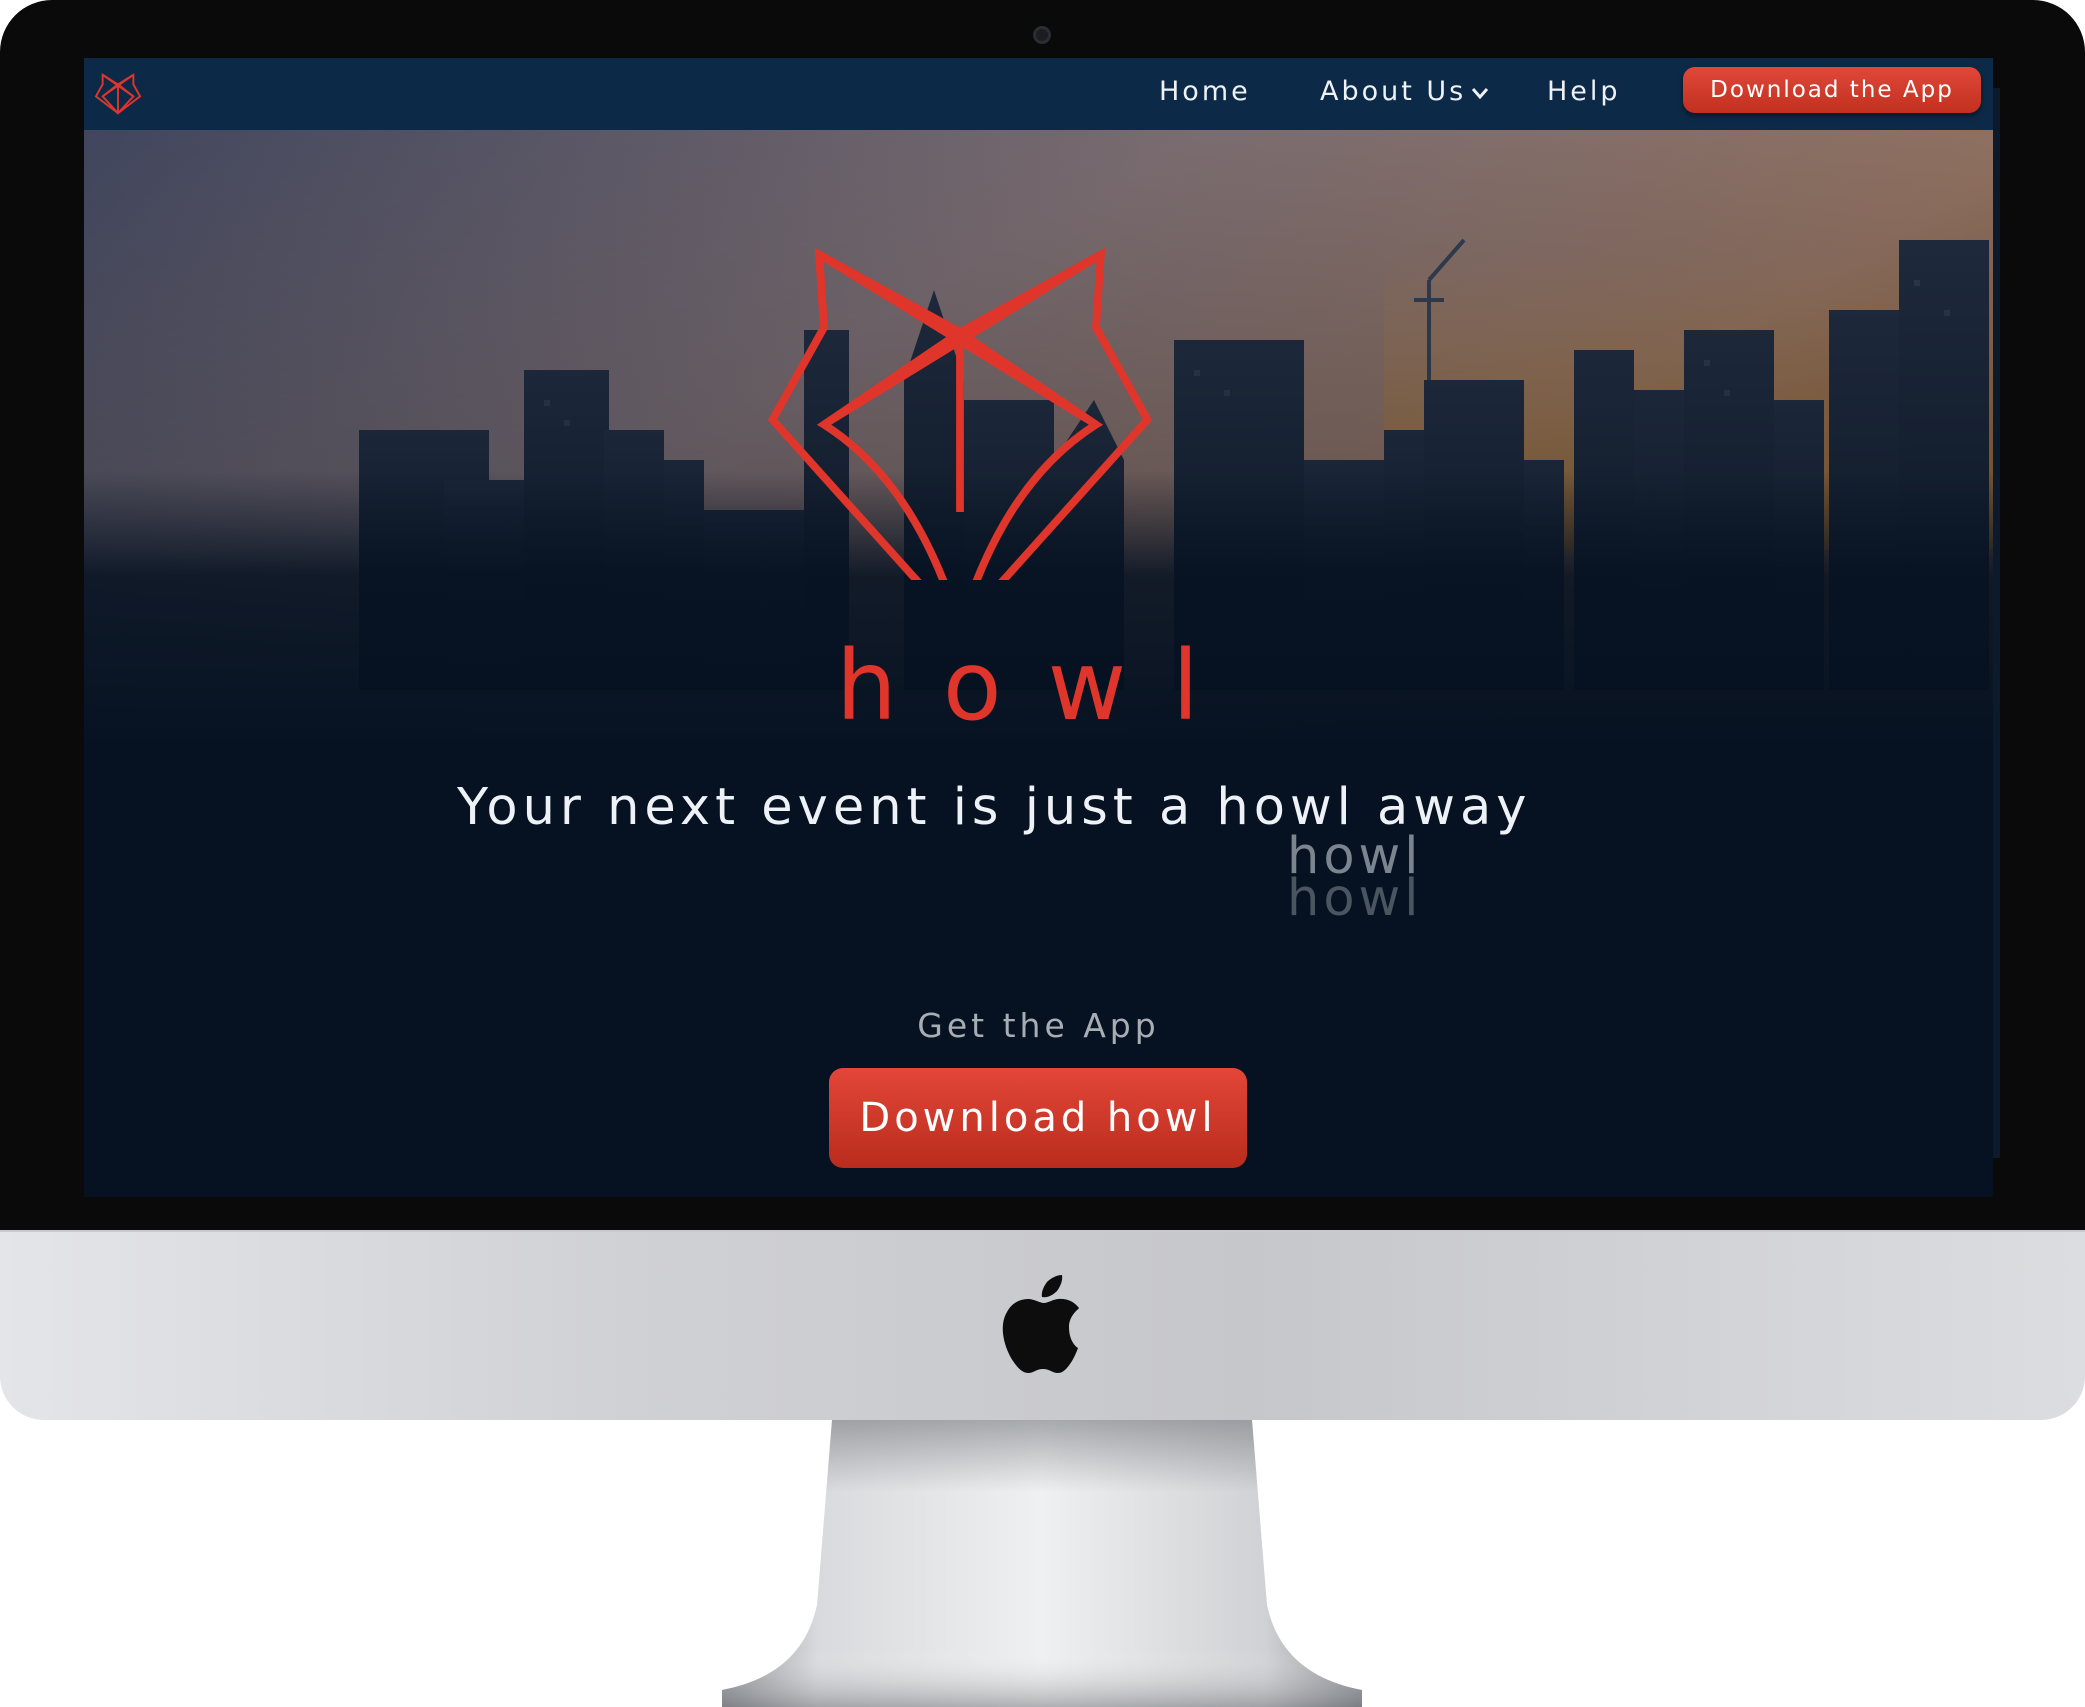 The width and height of the screenshot is (2085, 1707). I want to click on get-the-app-label: Get the App, so click(1038, 1025).